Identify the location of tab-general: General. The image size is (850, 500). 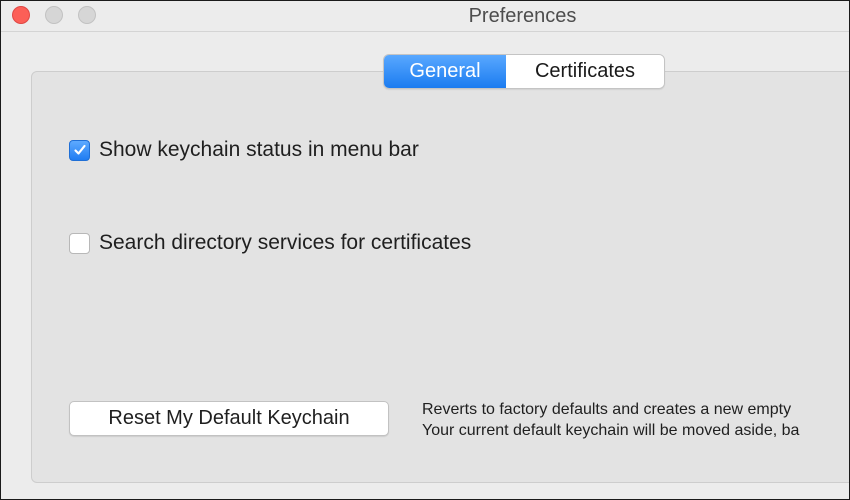
(445, 71).